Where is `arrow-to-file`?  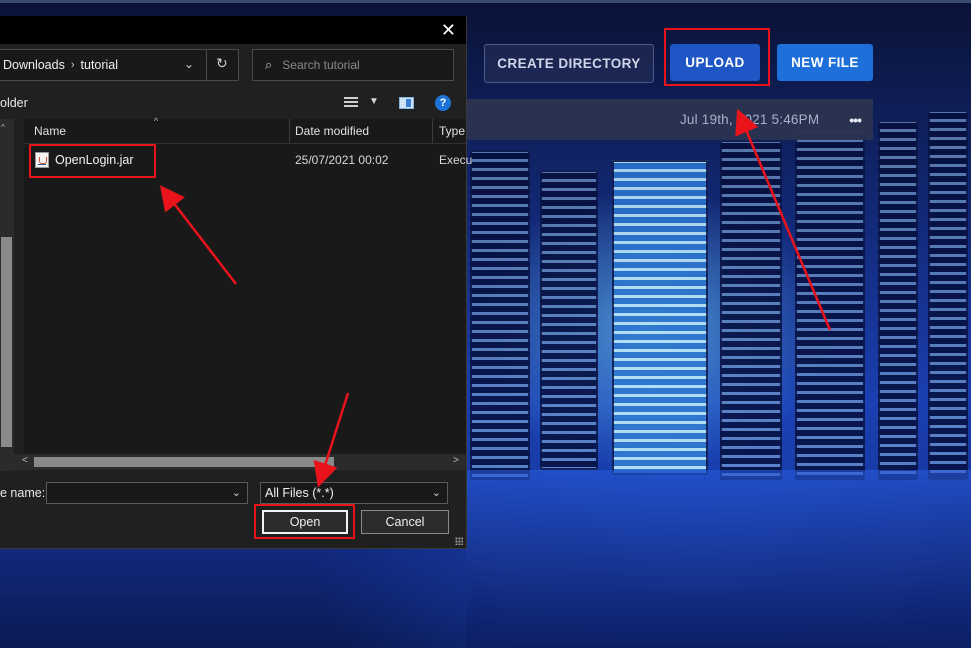 arrow-to-file is located at coordinates (198, 235).